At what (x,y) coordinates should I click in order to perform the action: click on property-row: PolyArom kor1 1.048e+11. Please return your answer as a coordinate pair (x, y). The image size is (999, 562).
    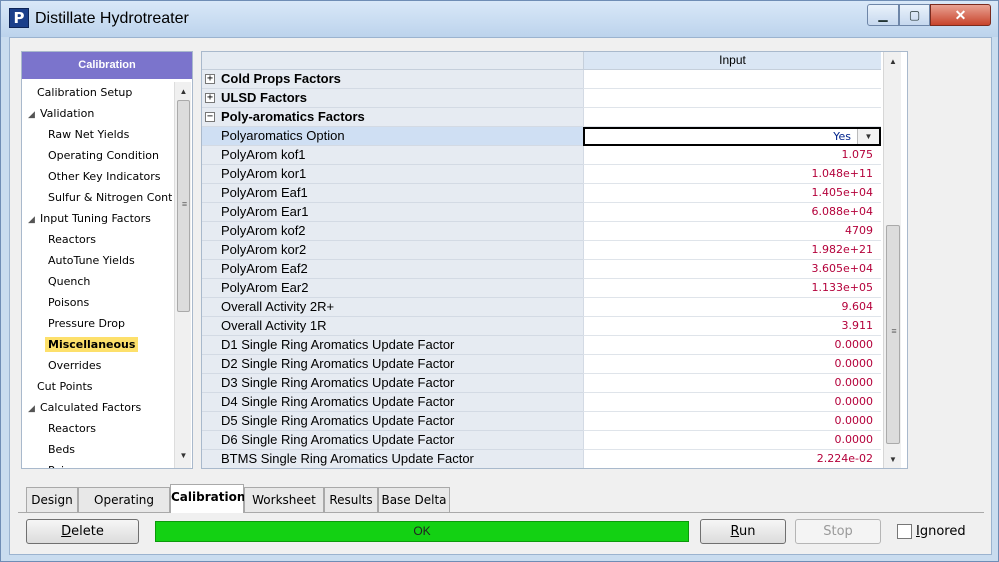
    Looking at the image, I should click on (542, 174).